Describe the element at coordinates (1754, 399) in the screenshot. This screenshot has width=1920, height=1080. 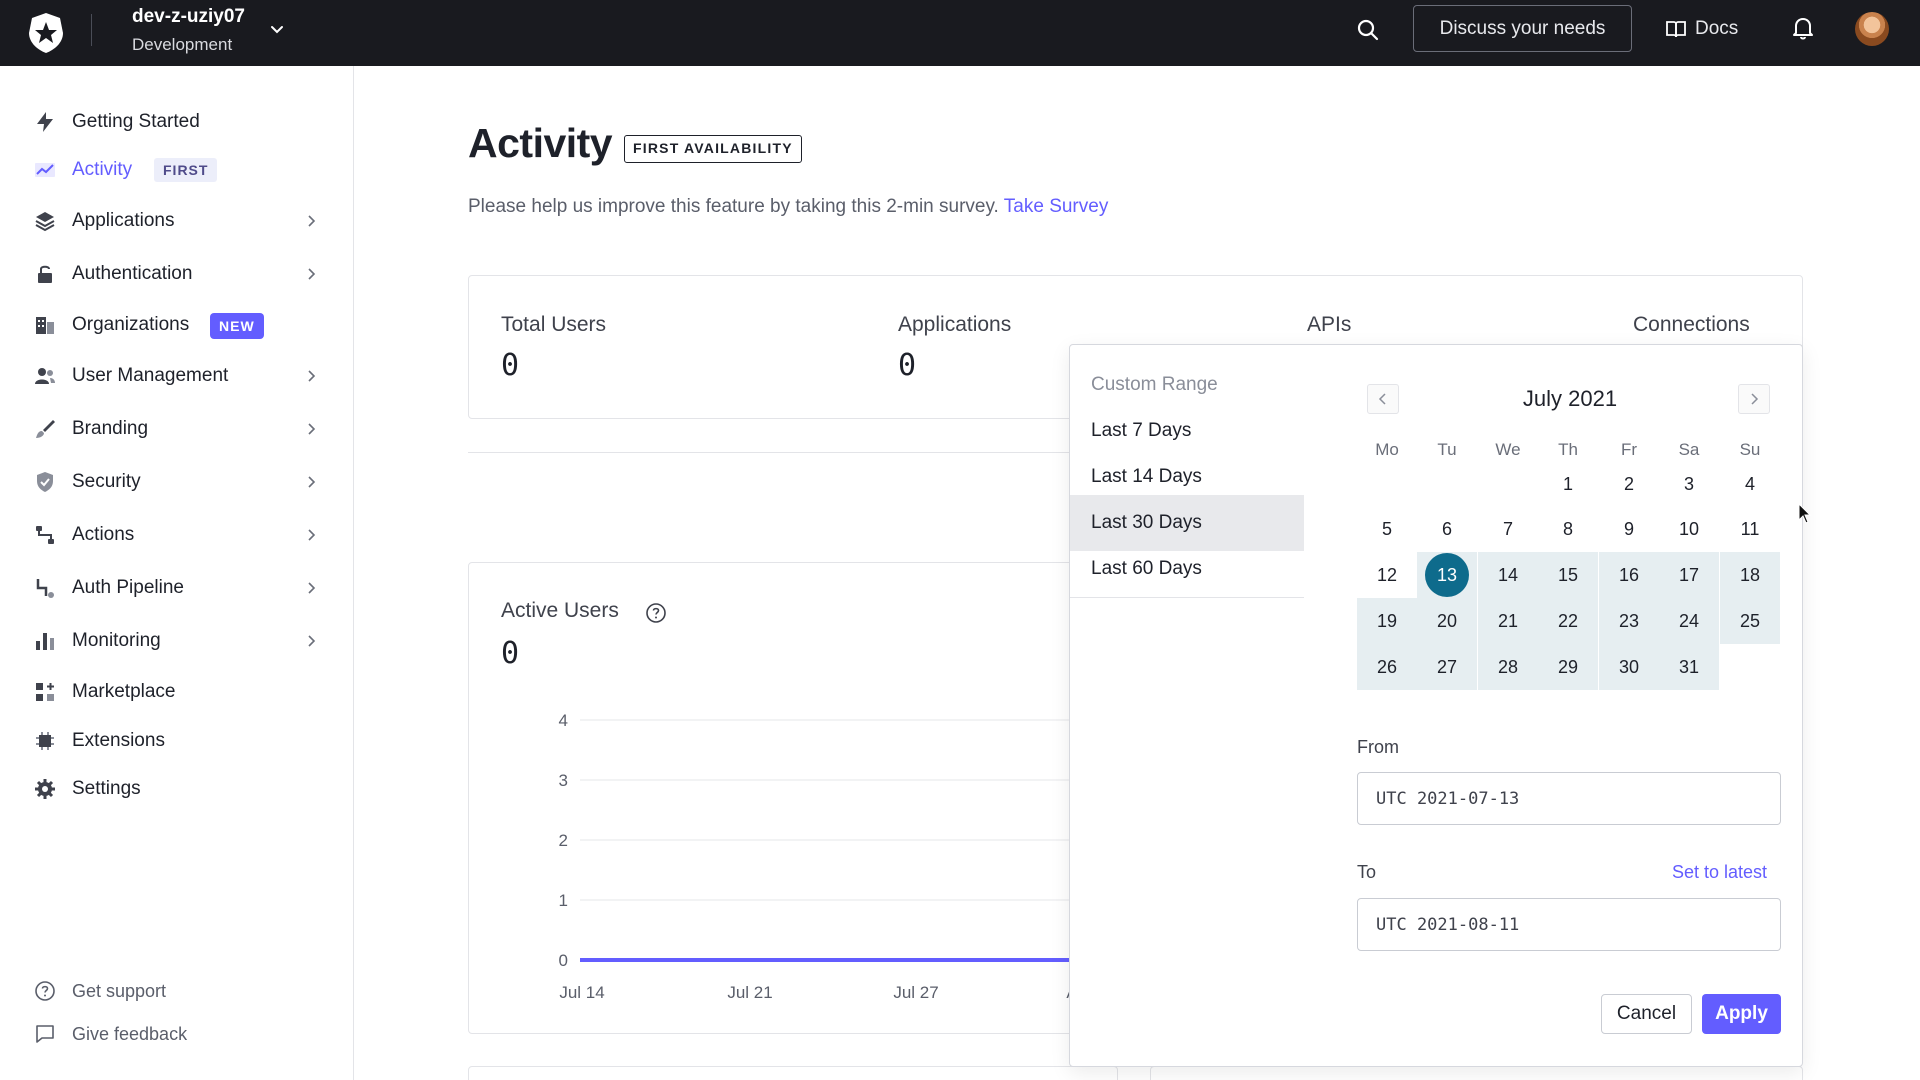
I see `next-month-button` at that location.